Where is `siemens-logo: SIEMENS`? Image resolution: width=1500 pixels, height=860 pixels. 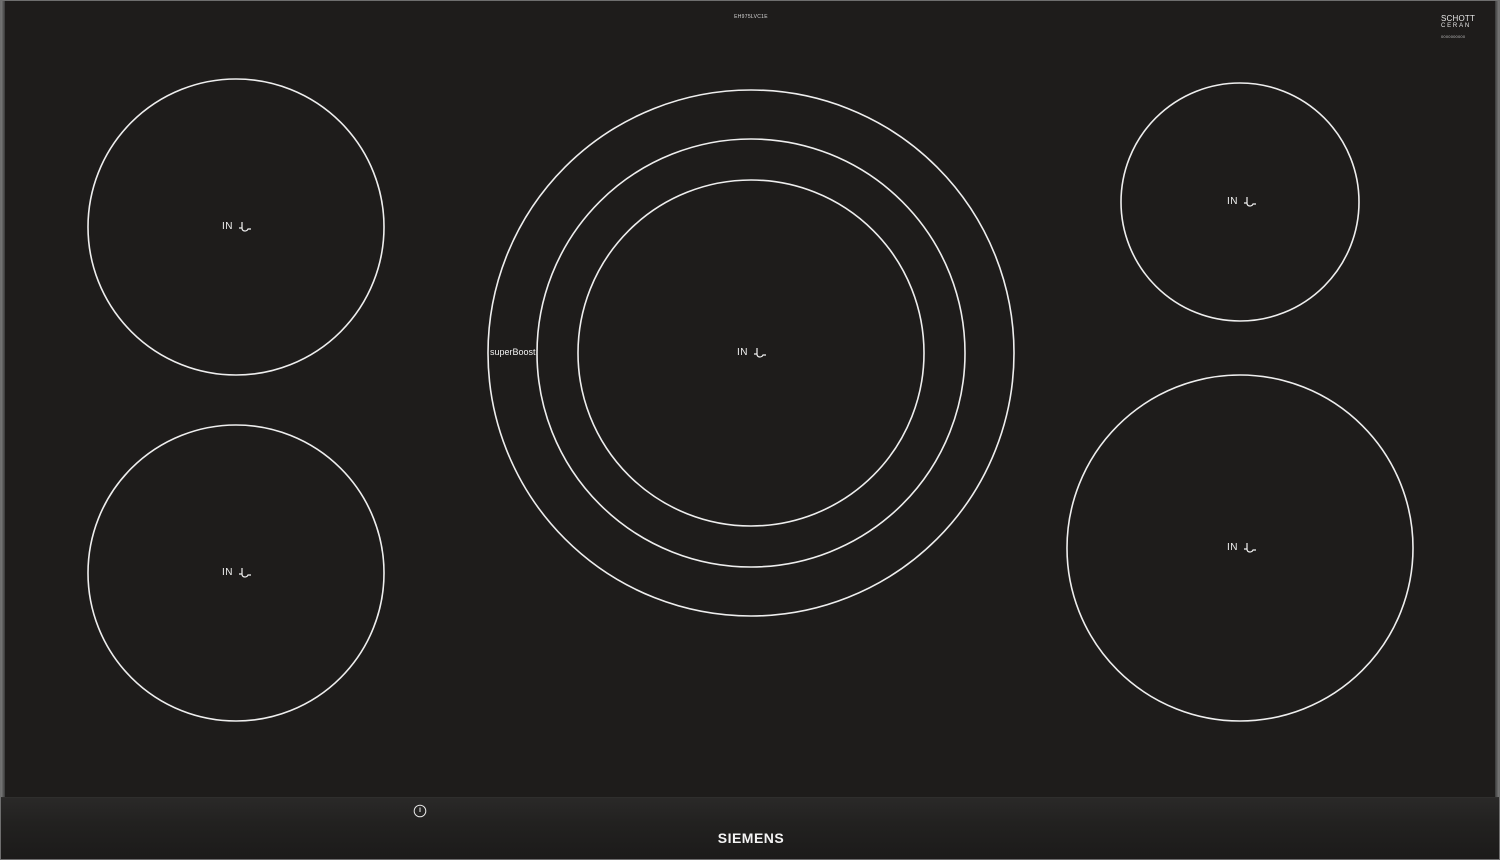 siemens-logo: SIEMENS is located at coordinates (751, 838).